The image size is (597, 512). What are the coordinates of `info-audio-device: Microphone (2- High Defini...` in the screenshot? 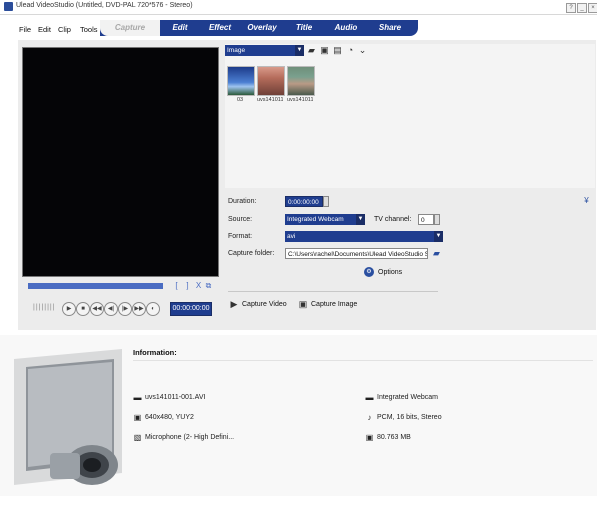 It's located at (190, 437).